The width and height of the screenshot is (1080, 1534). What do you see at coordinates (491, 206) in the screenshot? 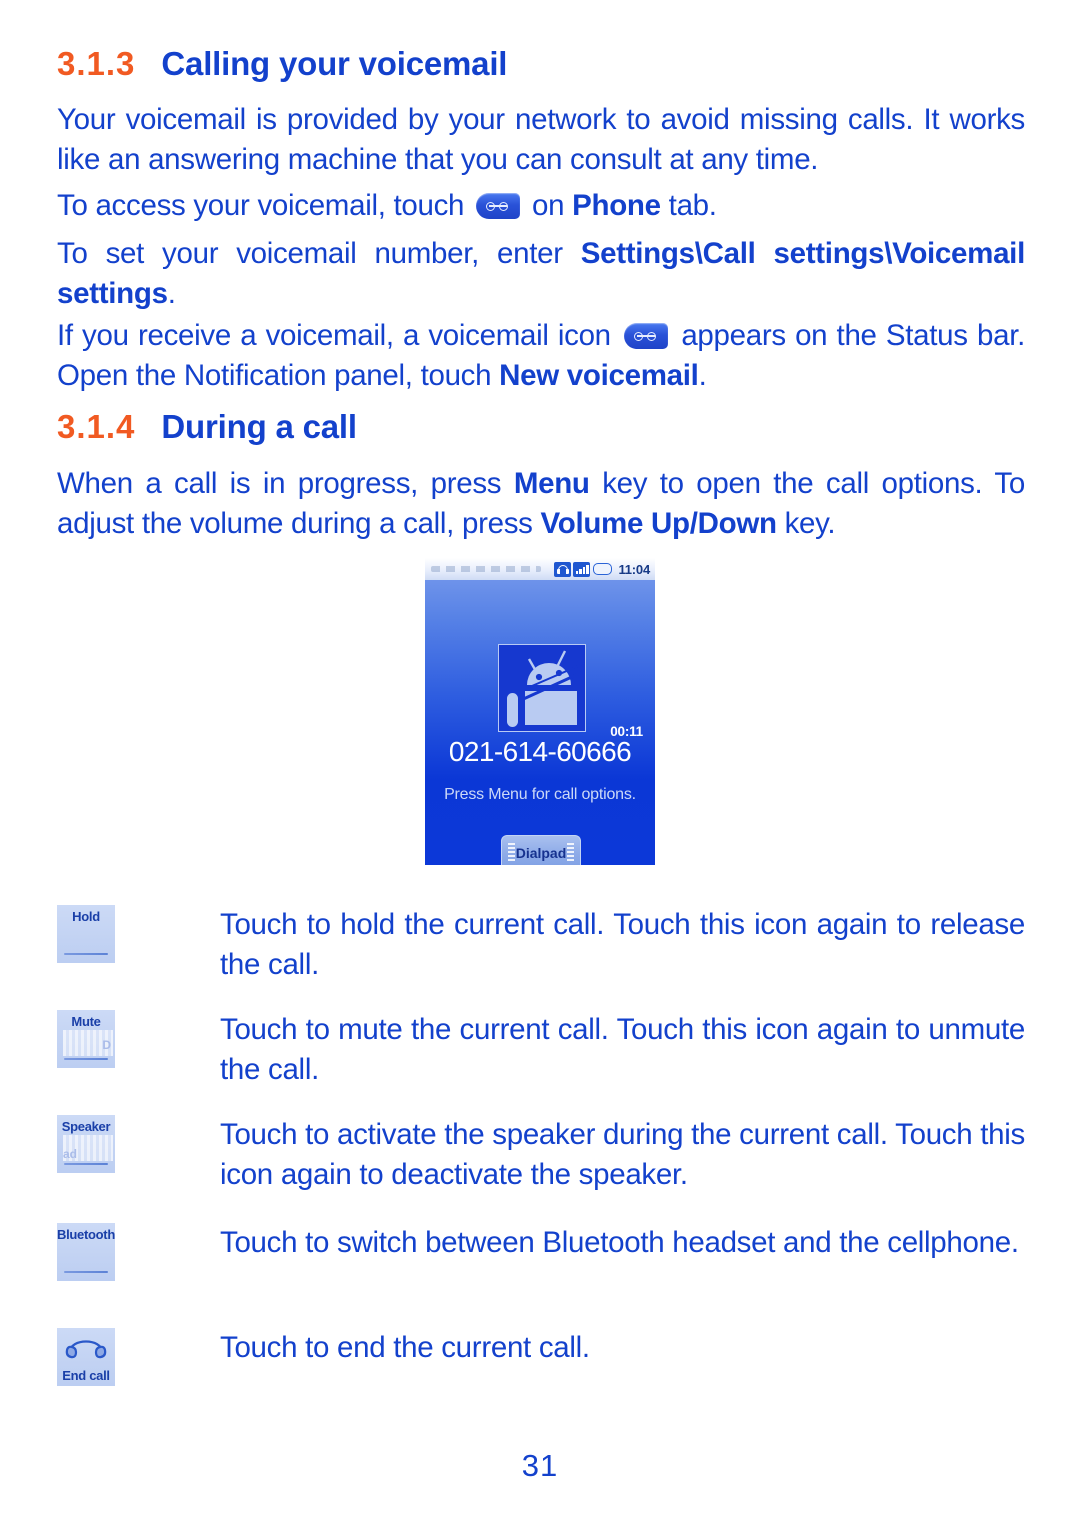
I see `voicemail-icon-reel-left` at bounding box center [491, 206].